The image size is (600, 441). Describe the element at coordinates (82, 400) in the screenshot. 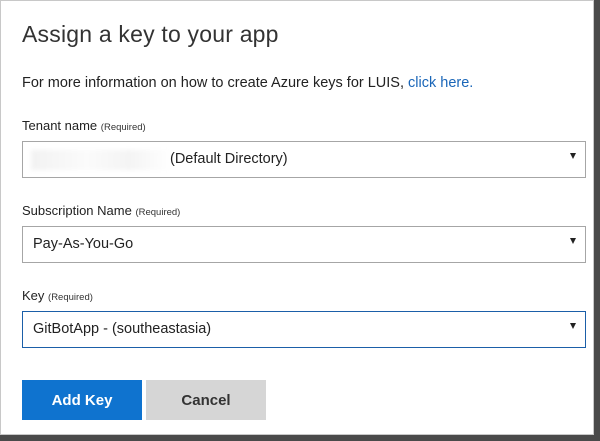

I see `add-key-button: Add Key` at that location.